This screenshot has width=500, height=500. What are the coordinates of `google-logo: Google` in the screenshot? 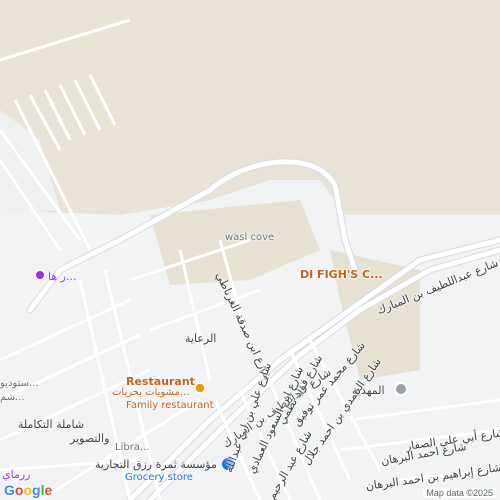 It's located at (28, 490).